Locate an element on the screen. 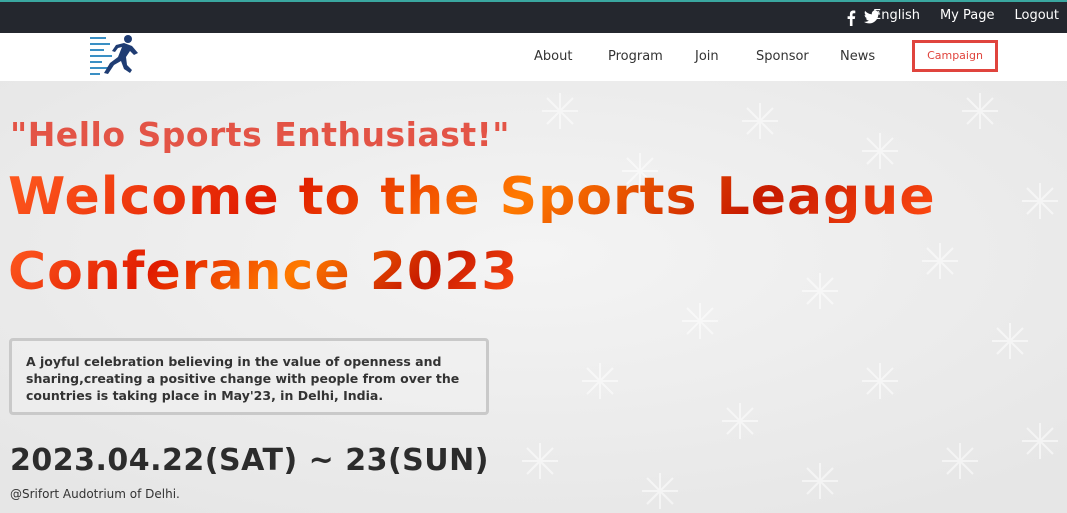  greeting-heading: "Hello Sports Enthusiast!" is located at coordinates (260, 134).